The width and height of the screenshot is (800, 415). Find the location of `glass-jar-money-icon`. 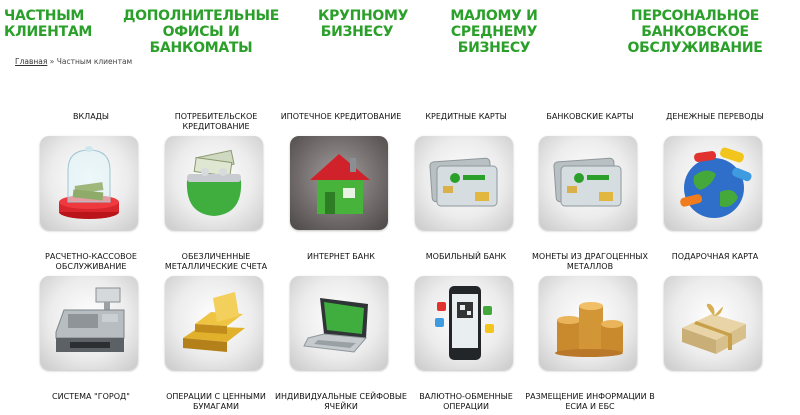

glass-jar-money-icon is located at coordinates (89, 183).